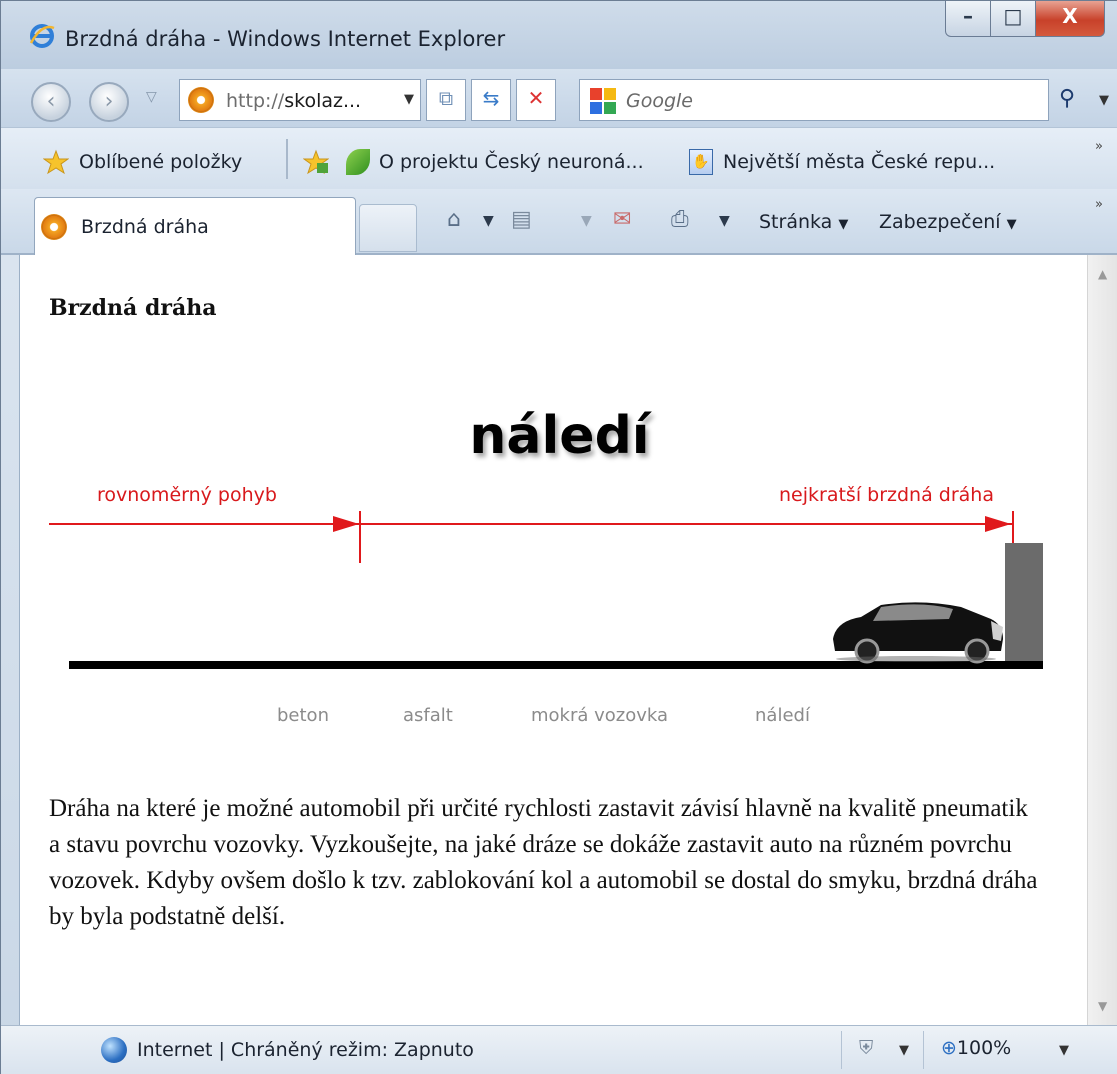 This screenshot has width=1117, height=1074. What do you see at coordinates (255, 101) in the screenshot?
I see `address-prefix: http://` at bounding box center [255, 101].